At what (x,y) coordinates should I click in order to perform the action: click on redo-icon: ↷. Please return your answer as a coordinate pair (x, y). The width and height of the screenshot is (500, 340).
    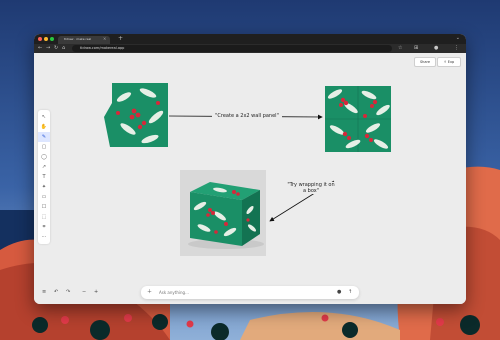
    Looking at the image, I should click on (68, 292).